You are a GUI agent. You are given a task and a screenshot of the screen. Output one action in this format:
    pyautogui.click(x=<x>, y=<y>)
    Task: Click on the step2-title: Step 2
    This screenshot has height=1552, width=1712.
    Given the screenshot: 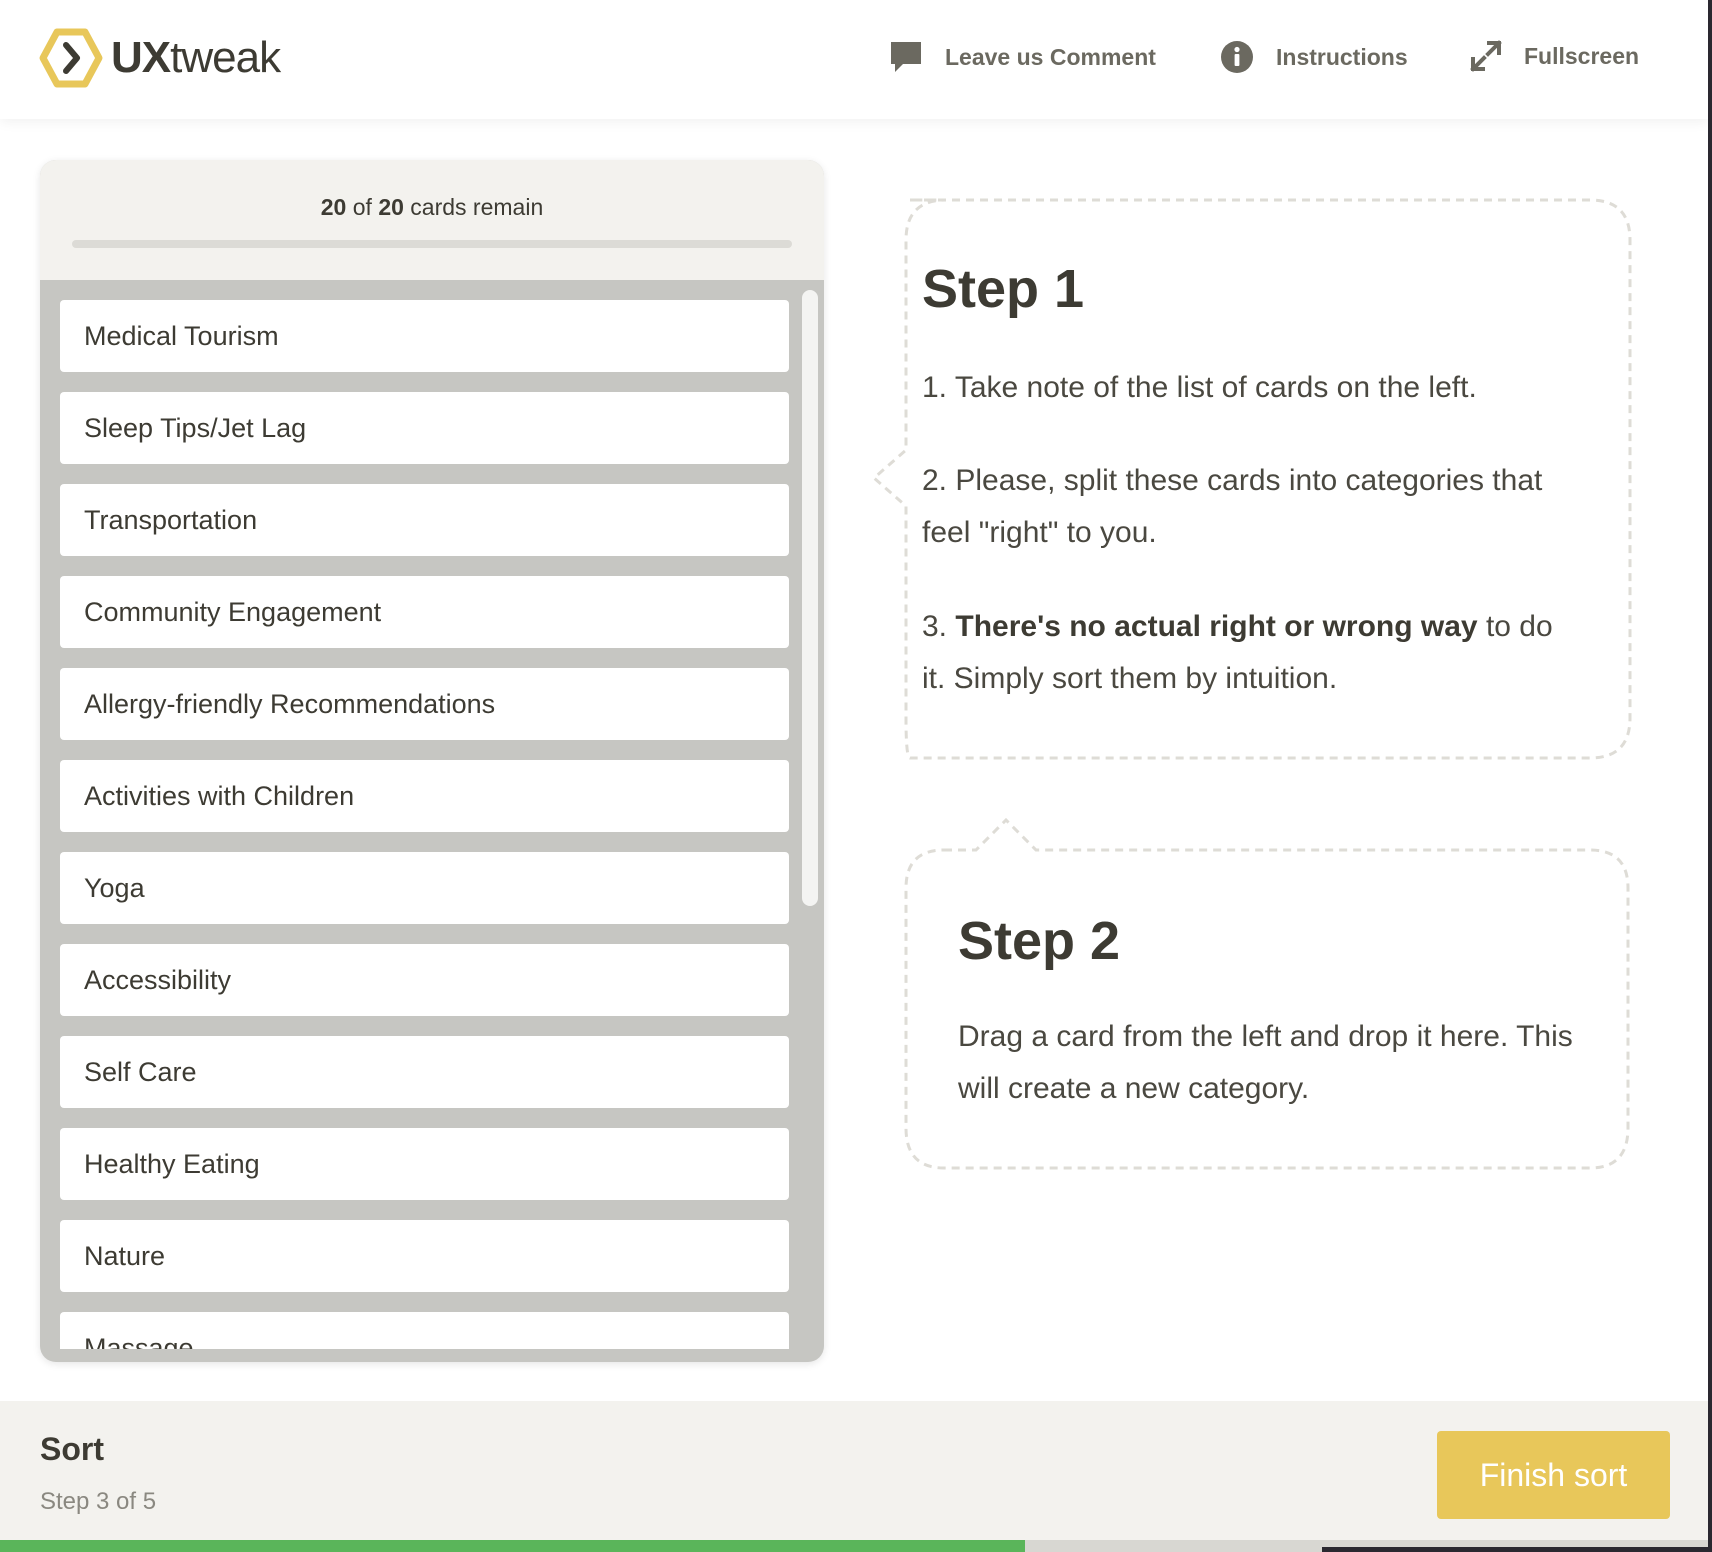 What is the action you would take?
    pyautogui.click(x=1039, y=941)
    